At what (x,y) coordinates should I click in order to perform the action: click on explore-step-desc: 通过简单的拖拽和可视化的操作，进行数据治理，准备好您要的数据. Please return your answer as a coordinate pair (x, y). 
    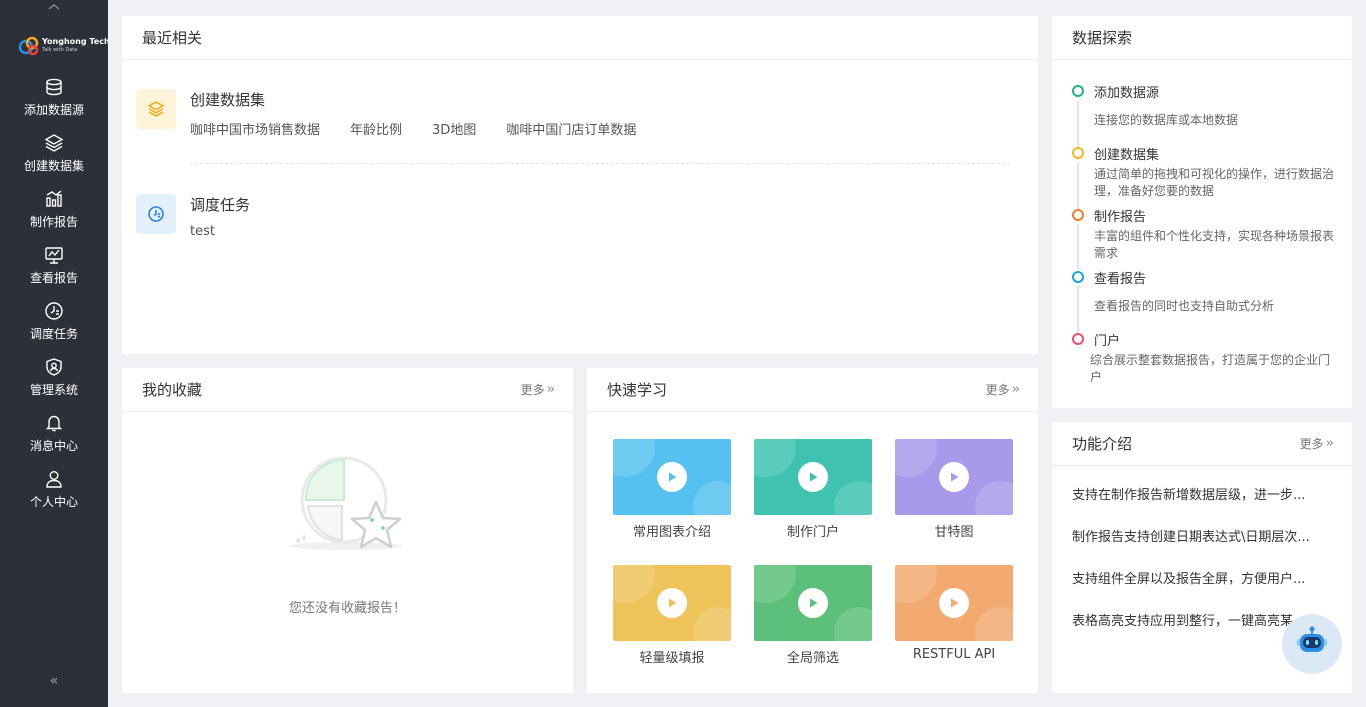
    Looking at the image, I should click on (1214, 182).